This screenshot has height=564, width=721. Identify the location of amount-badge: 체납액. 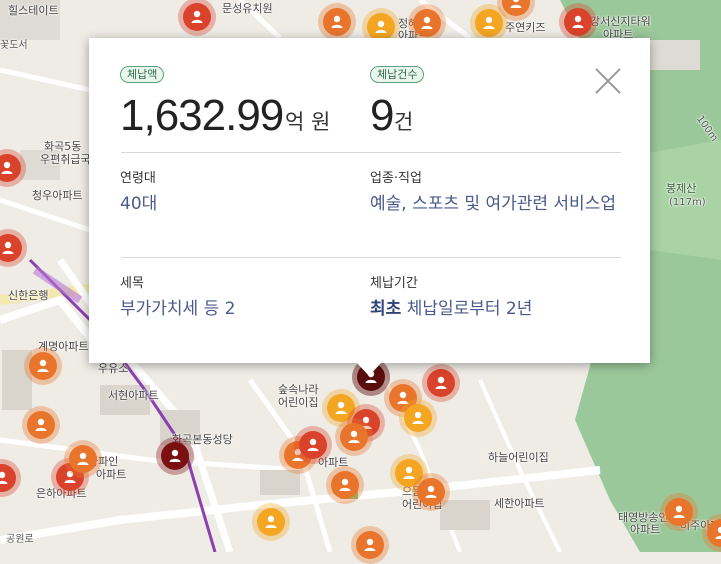
(142, 74).